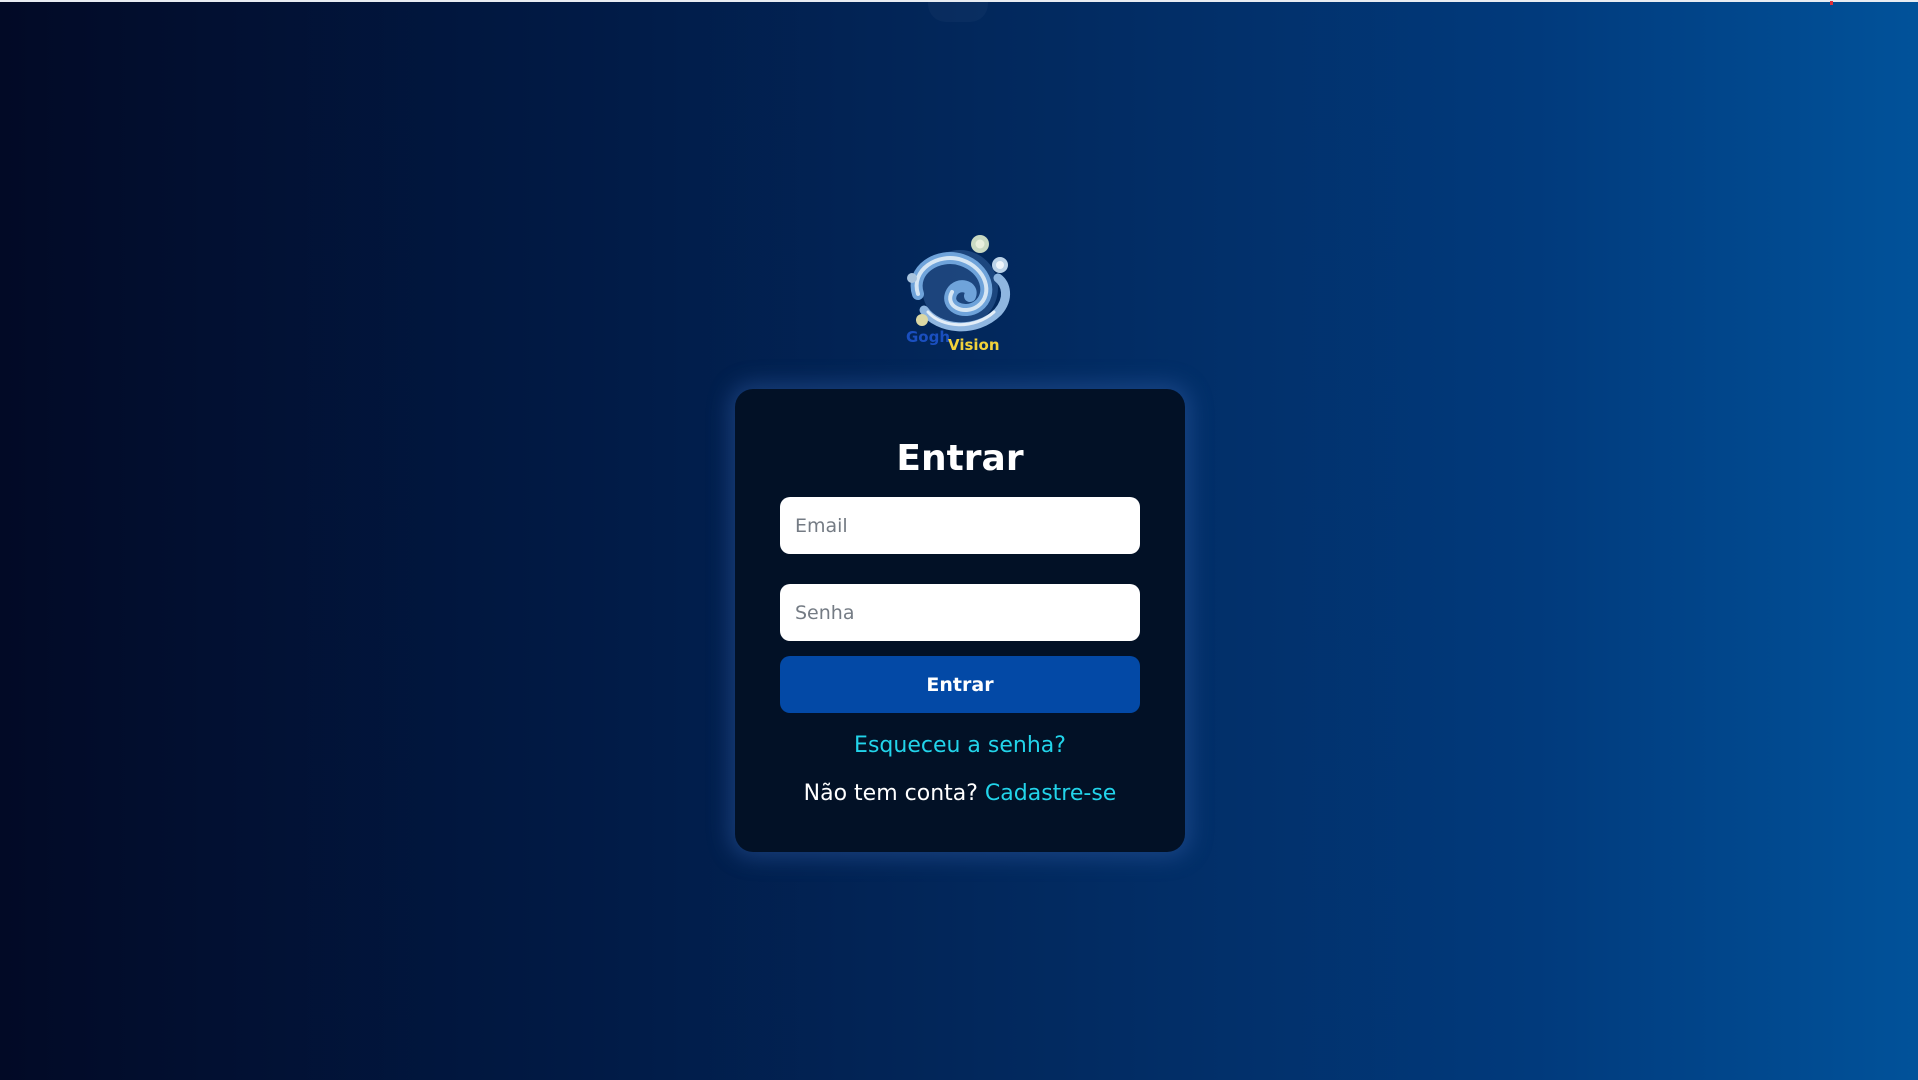 The image size is (1918, 1080). What do you see at coordinates (960, 684) in the screenshot?
I see `login-button: Entrar` at bounding box center [960, 684].